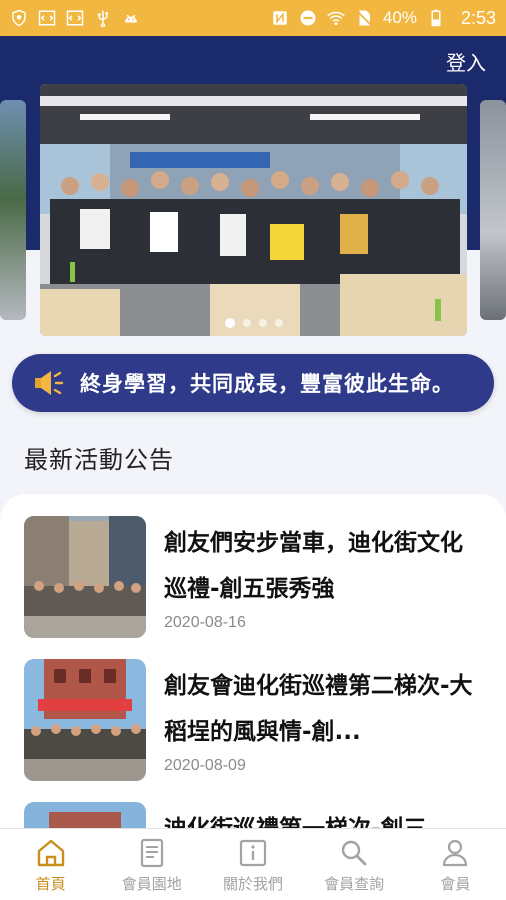 The image size is (506, 900). I want to click on battery-percent: 40%, so click(399, 17).